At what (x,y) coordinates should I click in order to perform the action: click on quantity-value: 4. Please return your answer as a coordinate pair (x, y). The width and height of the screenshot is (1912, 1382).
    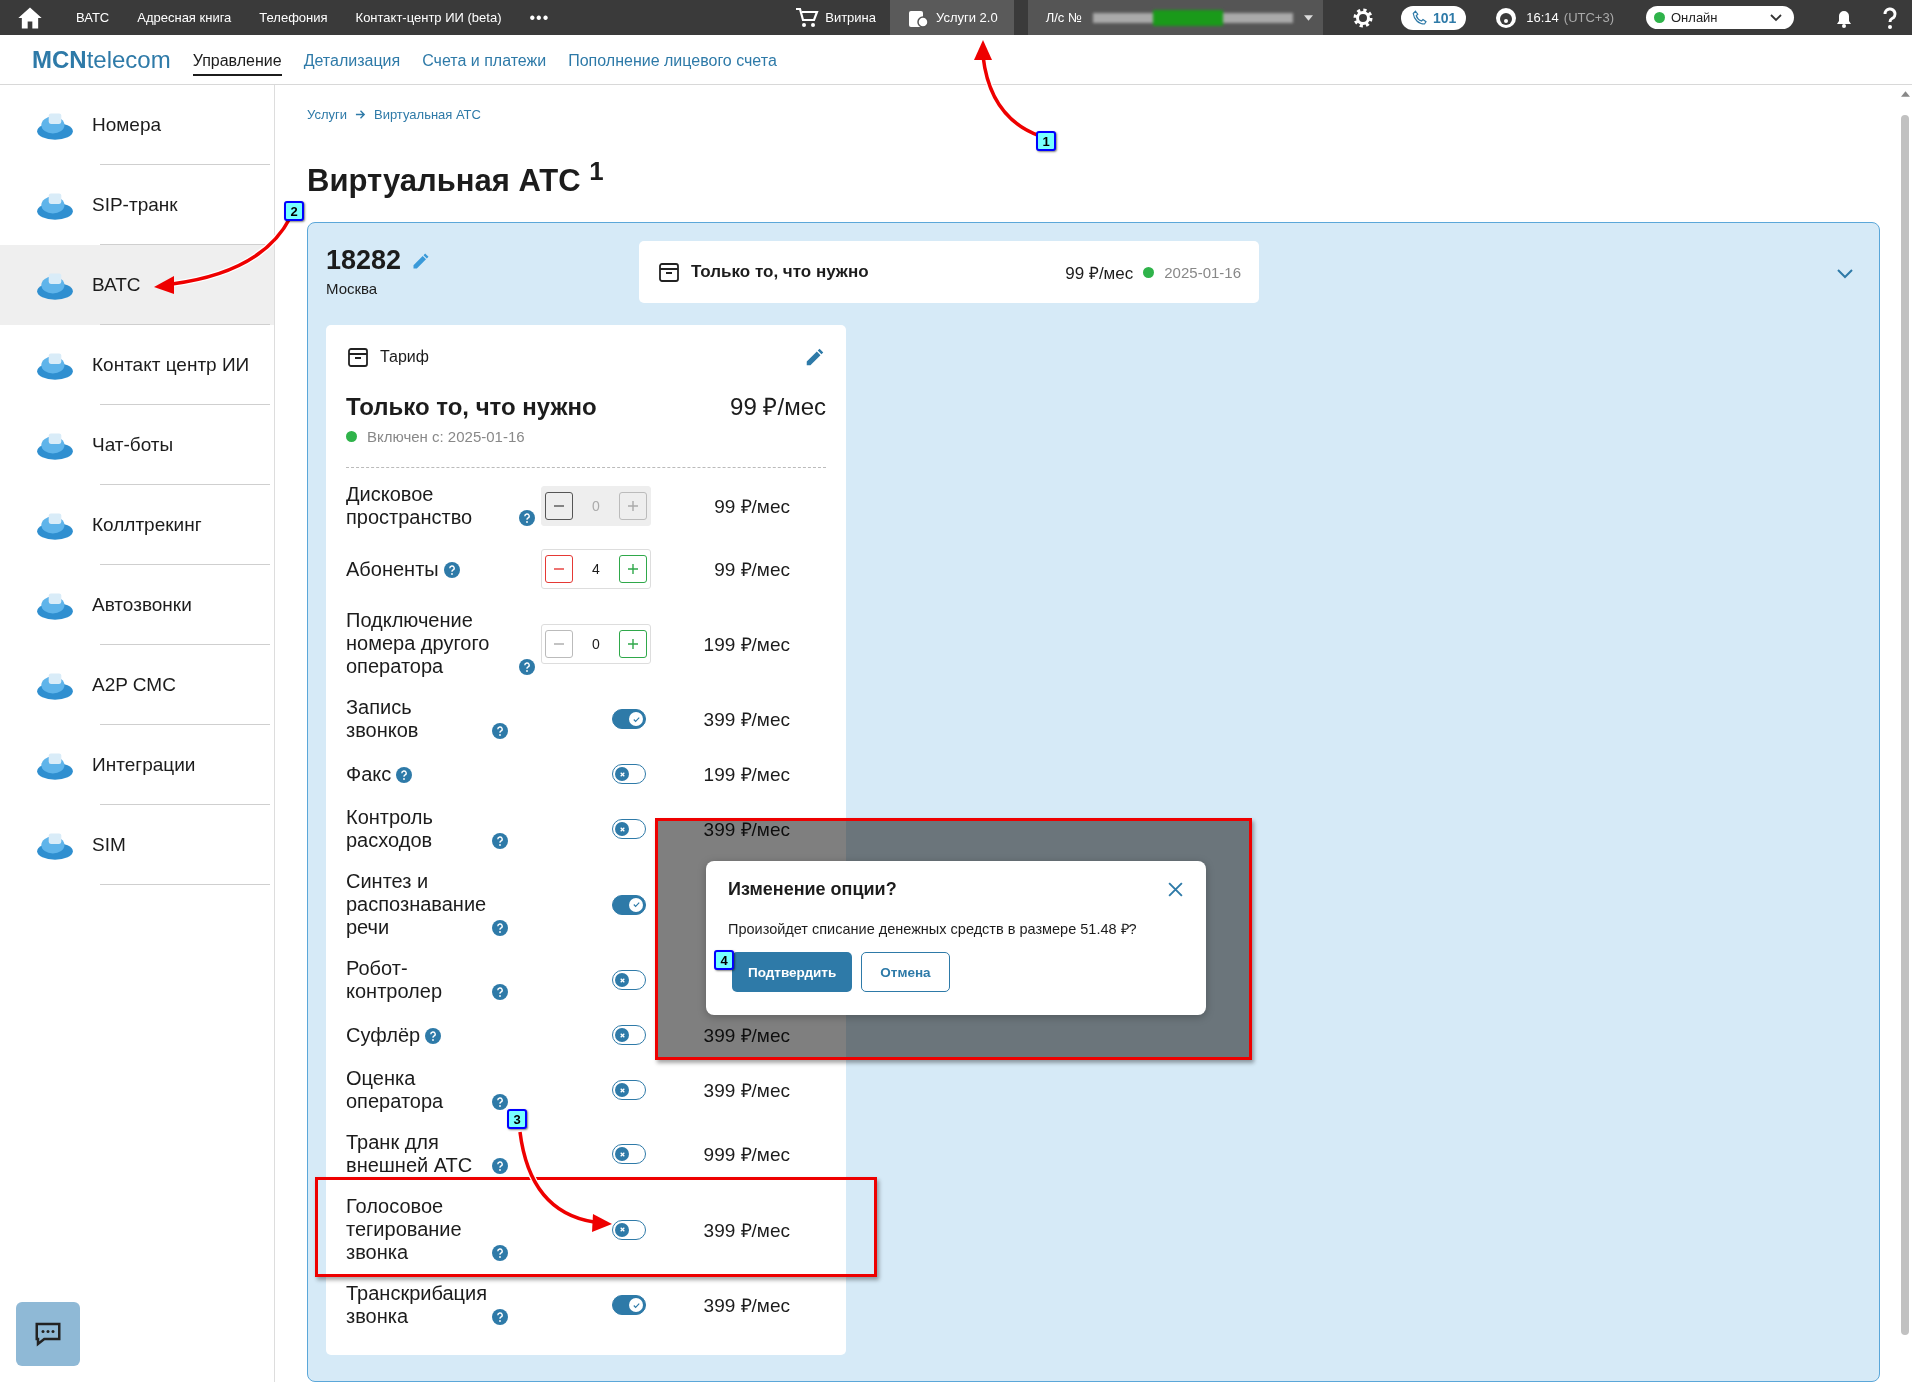
    Looking at the image, I should click on (596, 569).